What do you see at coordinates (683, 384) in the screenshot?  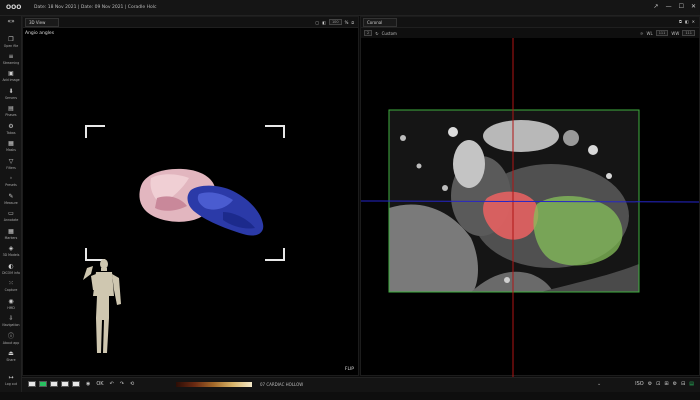 I see `panel-icon: ⊟` at bounding box center [683, 384].